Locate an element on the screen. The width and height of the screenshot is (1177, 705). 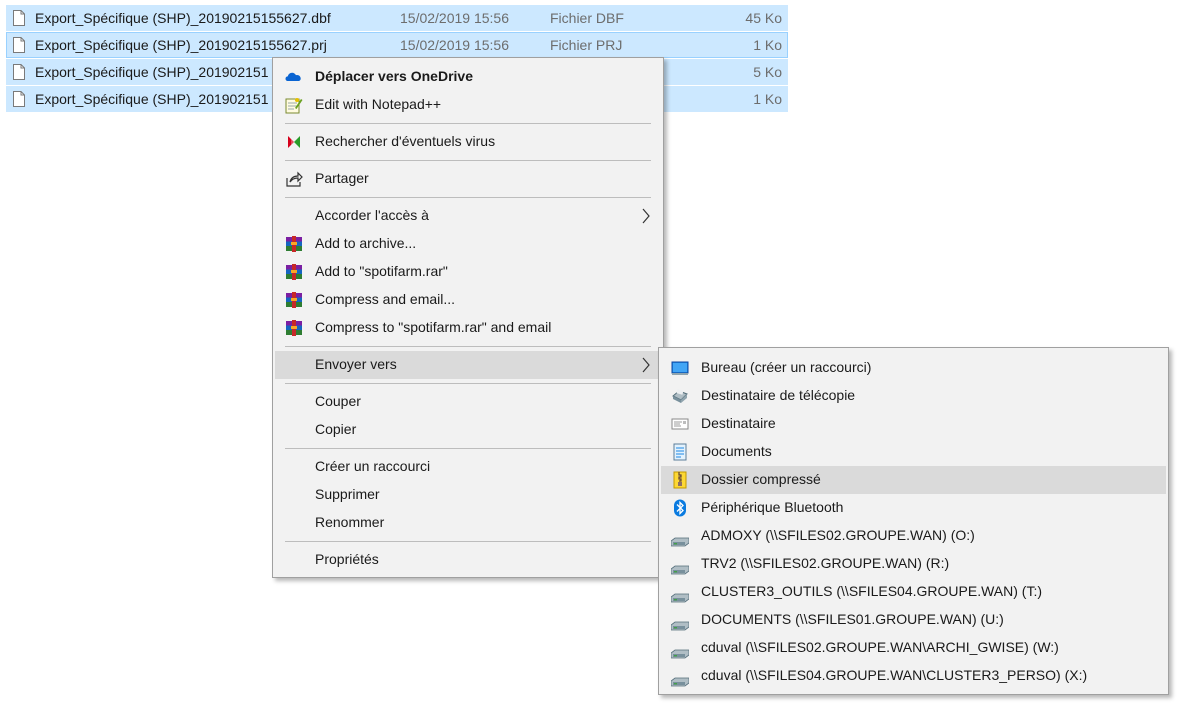
menu-item-grant-access: Accorder l'accès à is located at coordinates (468, 216).